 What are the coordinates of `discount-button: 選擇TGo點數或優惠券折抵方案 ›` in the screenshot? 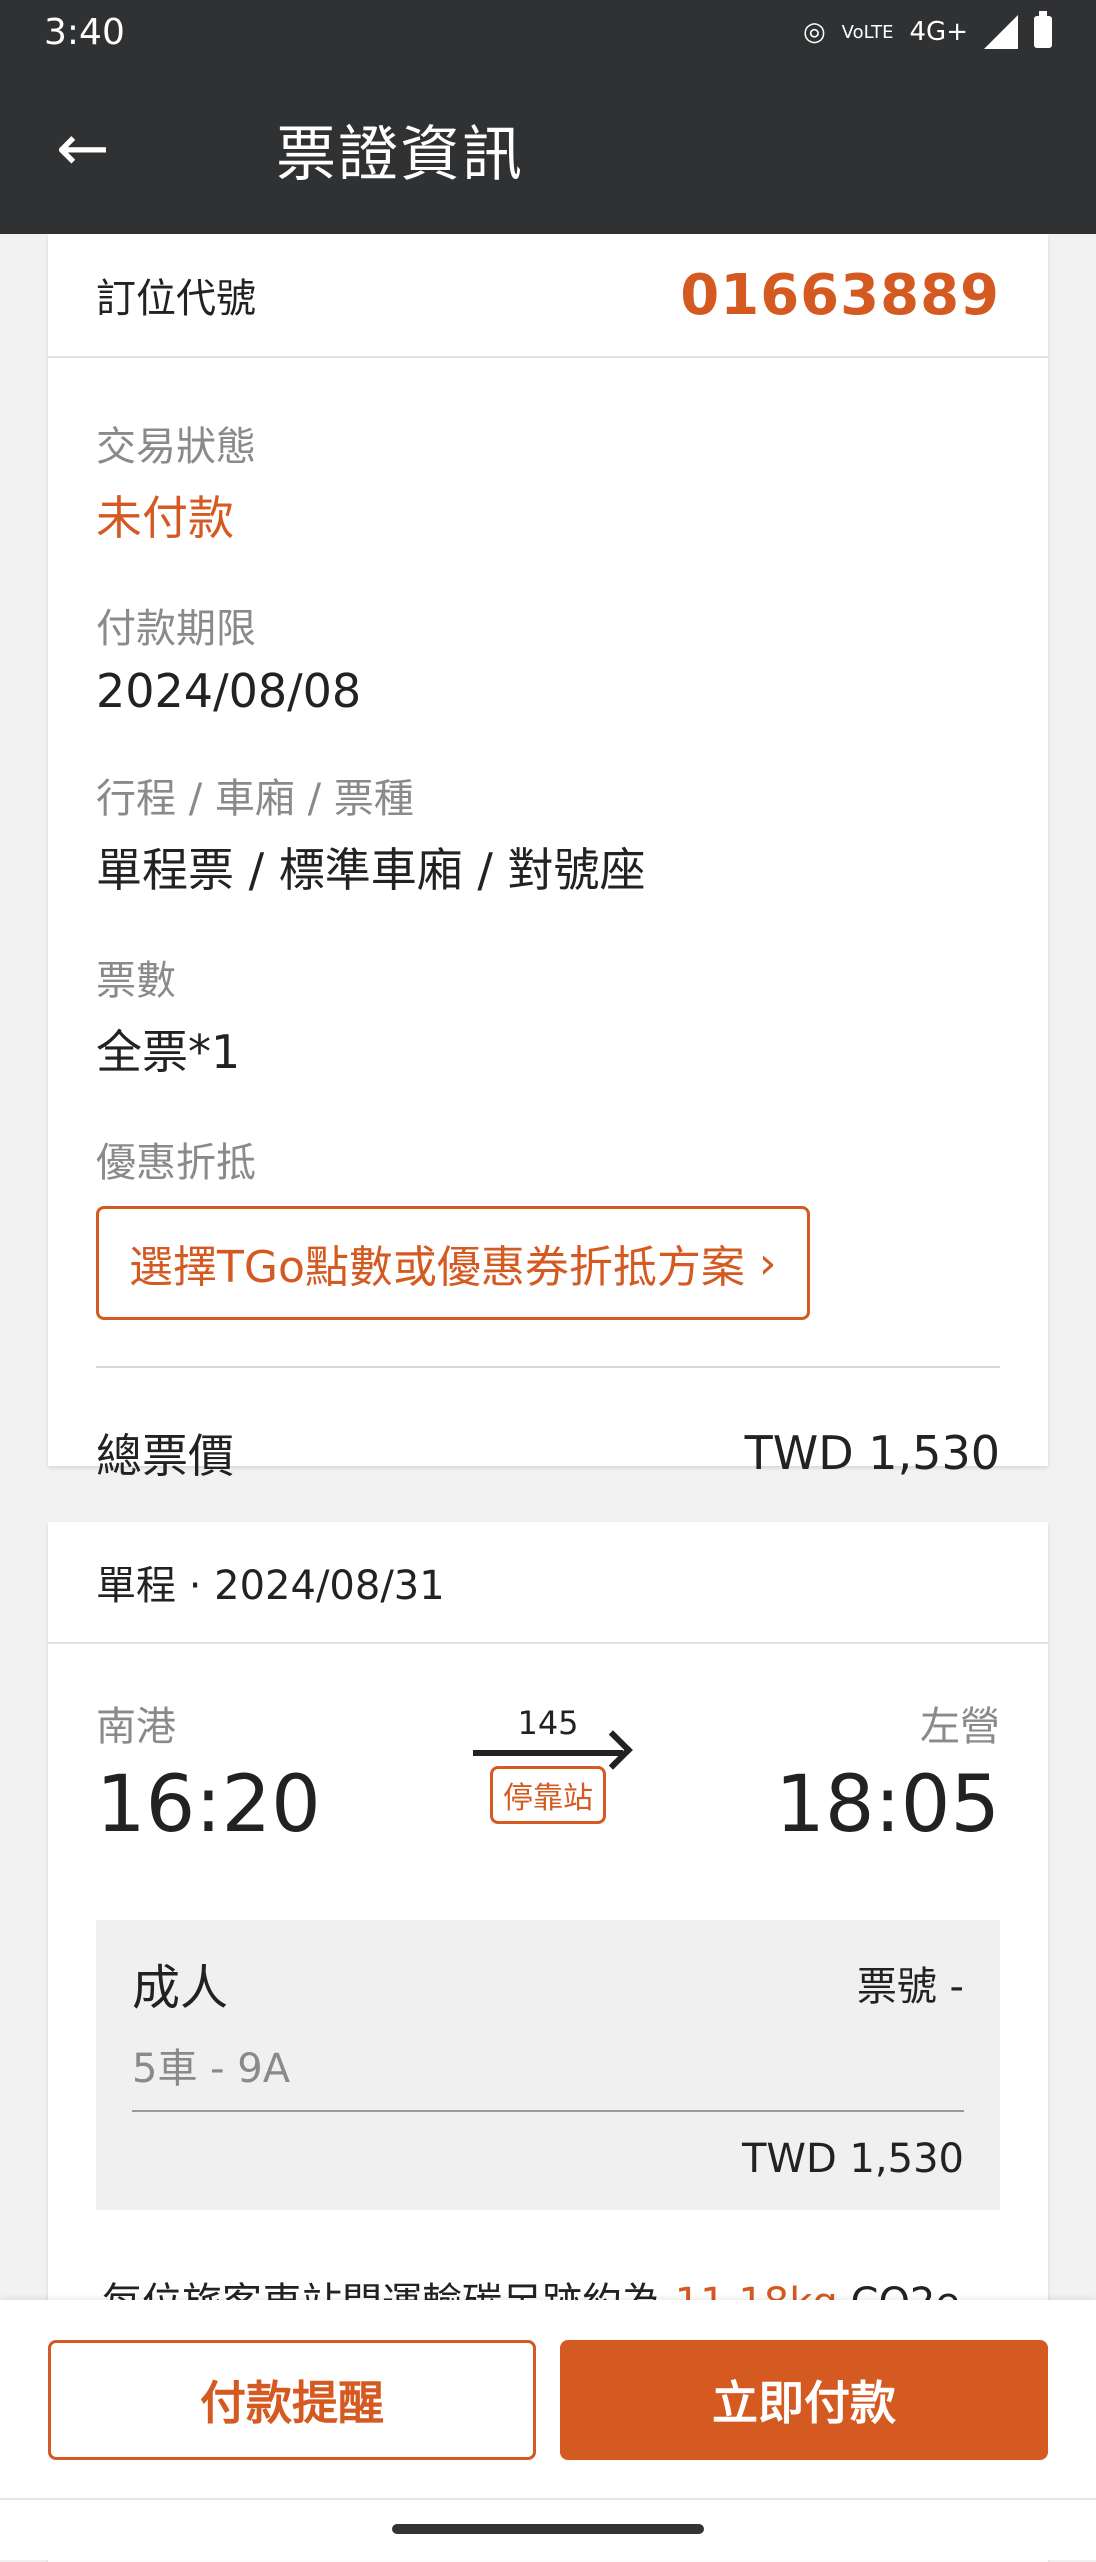 It's located at (453, 1263).